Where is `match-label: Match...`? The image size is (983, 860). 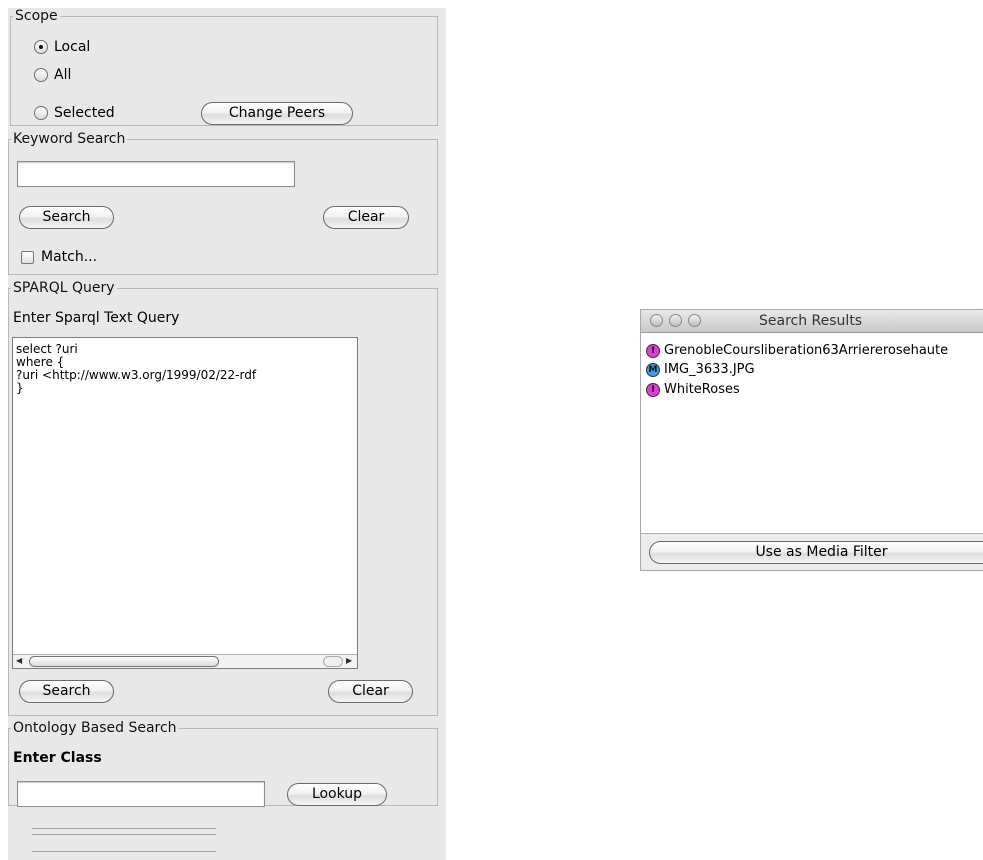
match-label: Match... is located at coordinates (69, 257).